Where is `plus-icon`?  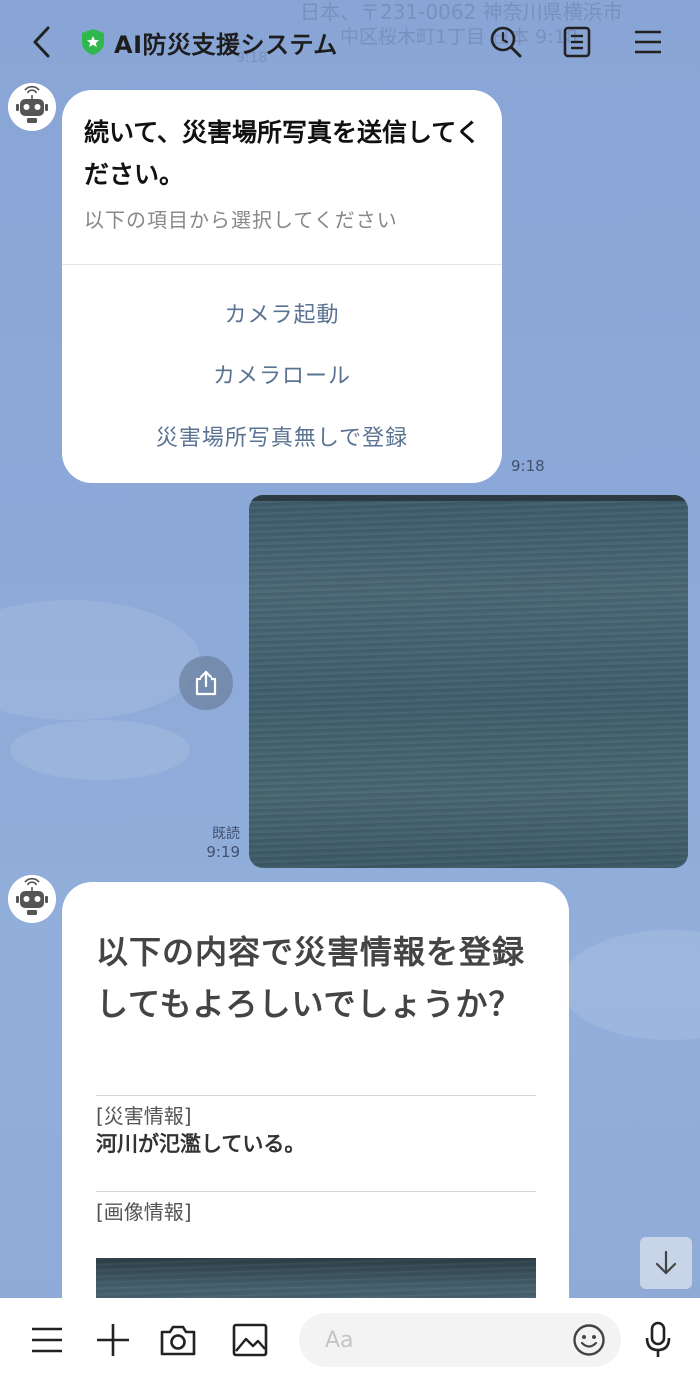 plus-icon is located at coordinates (113, 1340).